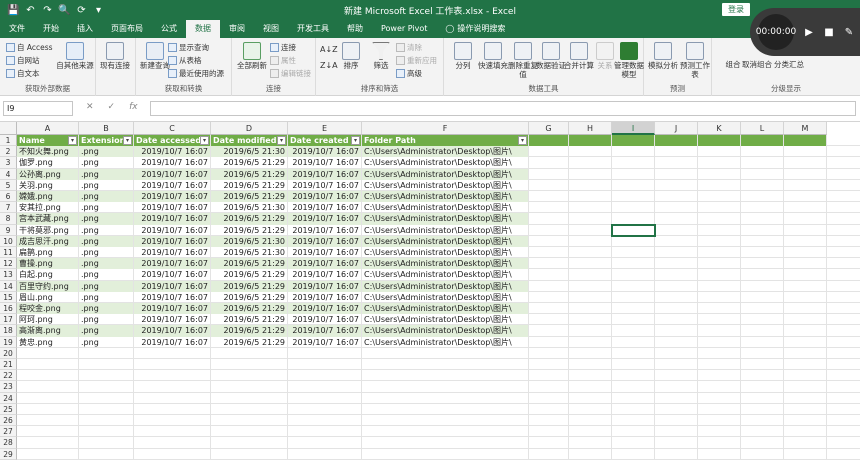 This screenshot has height=468, width=860. Describe the element at coordinates (249, 128) in the screenshot. I see `column-header-D: D` at that location.